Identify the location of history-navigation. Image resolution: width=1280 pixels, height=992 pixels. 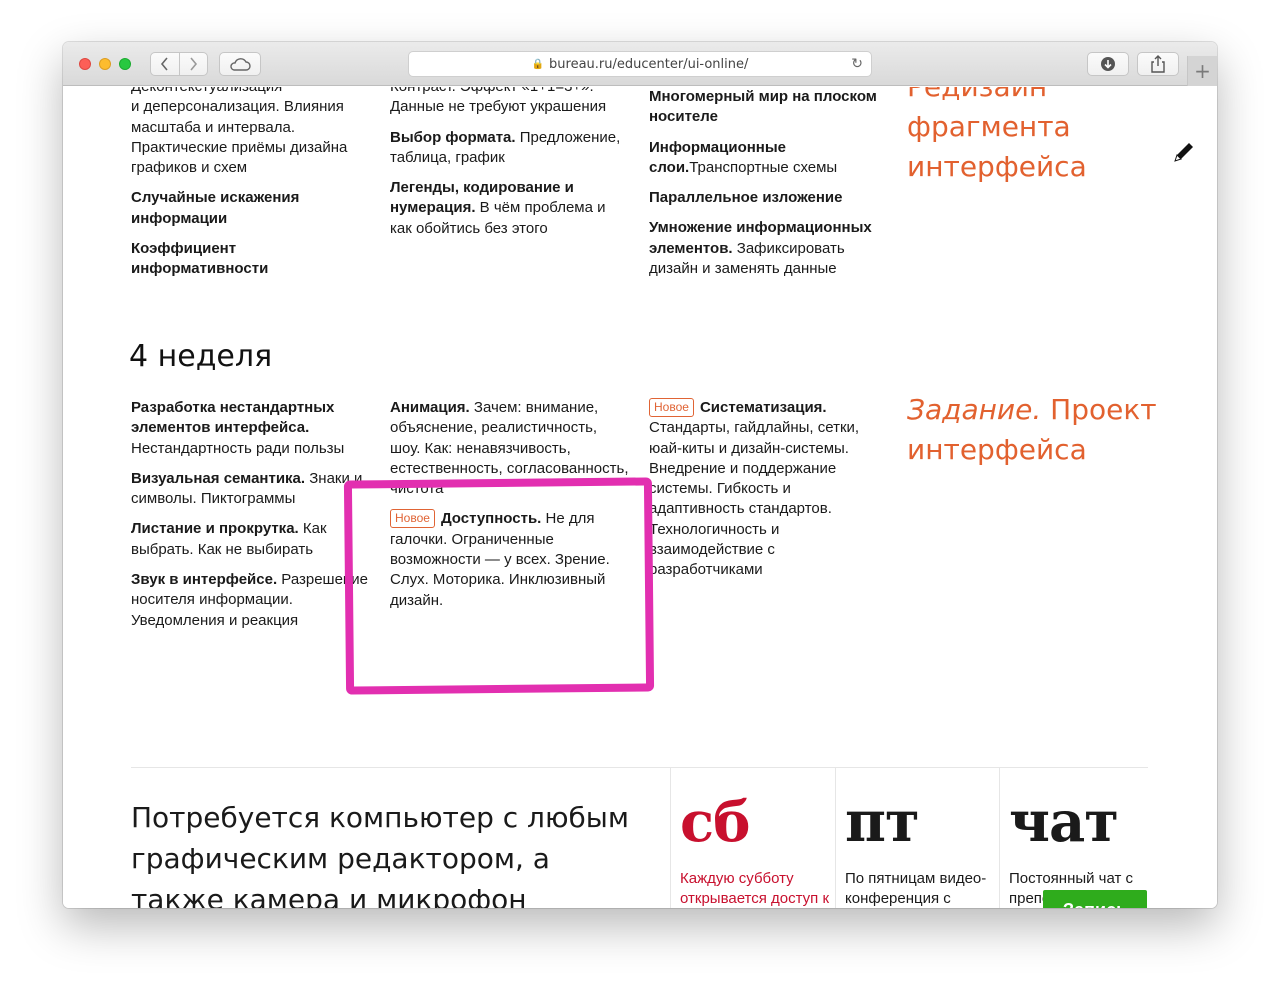
(179, 64).